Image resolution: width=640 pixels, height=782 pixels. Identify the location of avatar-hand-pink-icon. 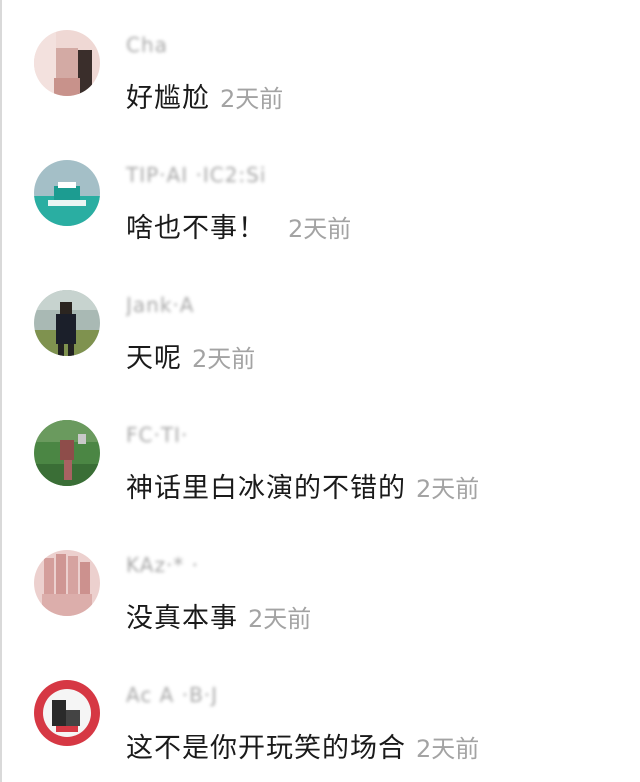
(67, 583).